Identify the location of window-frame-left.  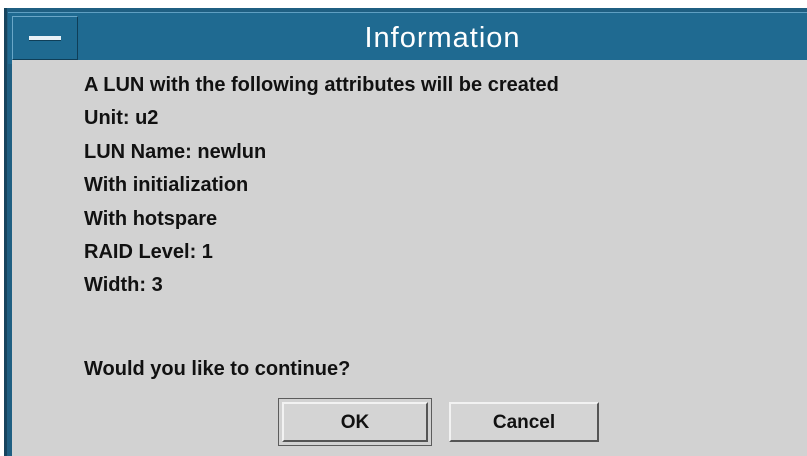
(5, 232).